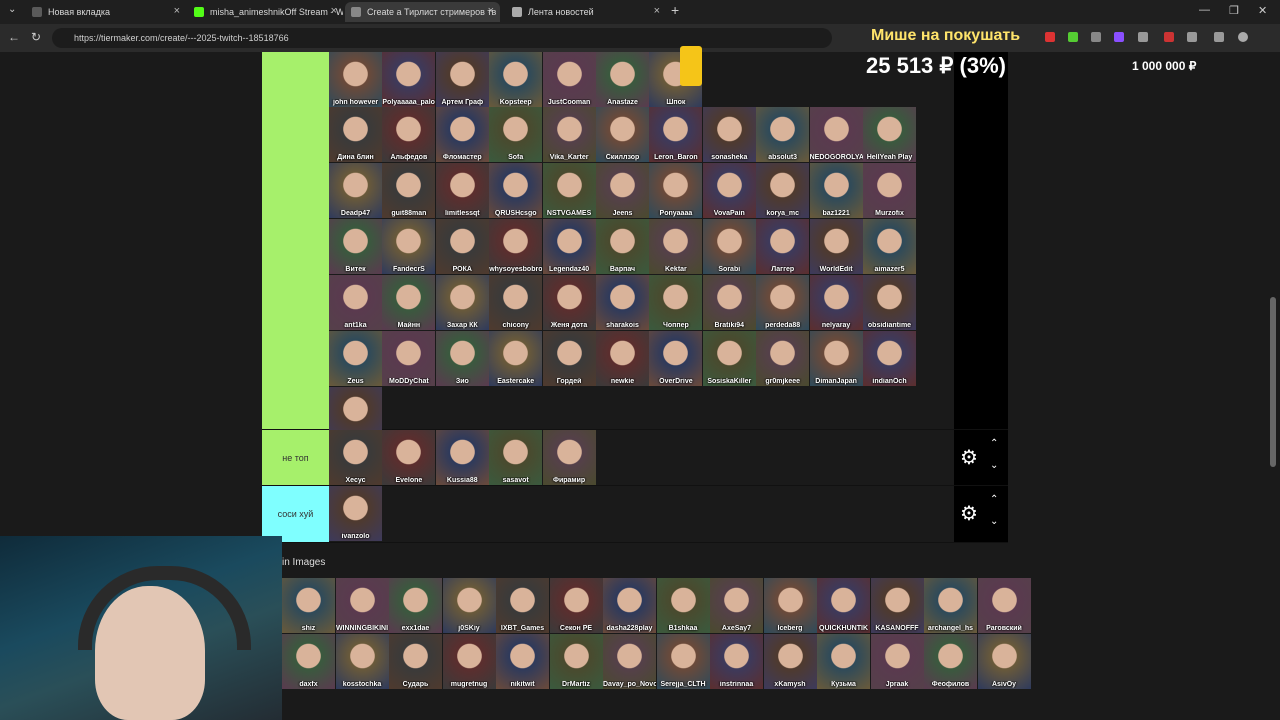 This screenshot has height=720, width=1280. Describe the element at coordinates (729, 358) in the screenshot. I see `tier-image-tile: SosiskaKiller` at that location.